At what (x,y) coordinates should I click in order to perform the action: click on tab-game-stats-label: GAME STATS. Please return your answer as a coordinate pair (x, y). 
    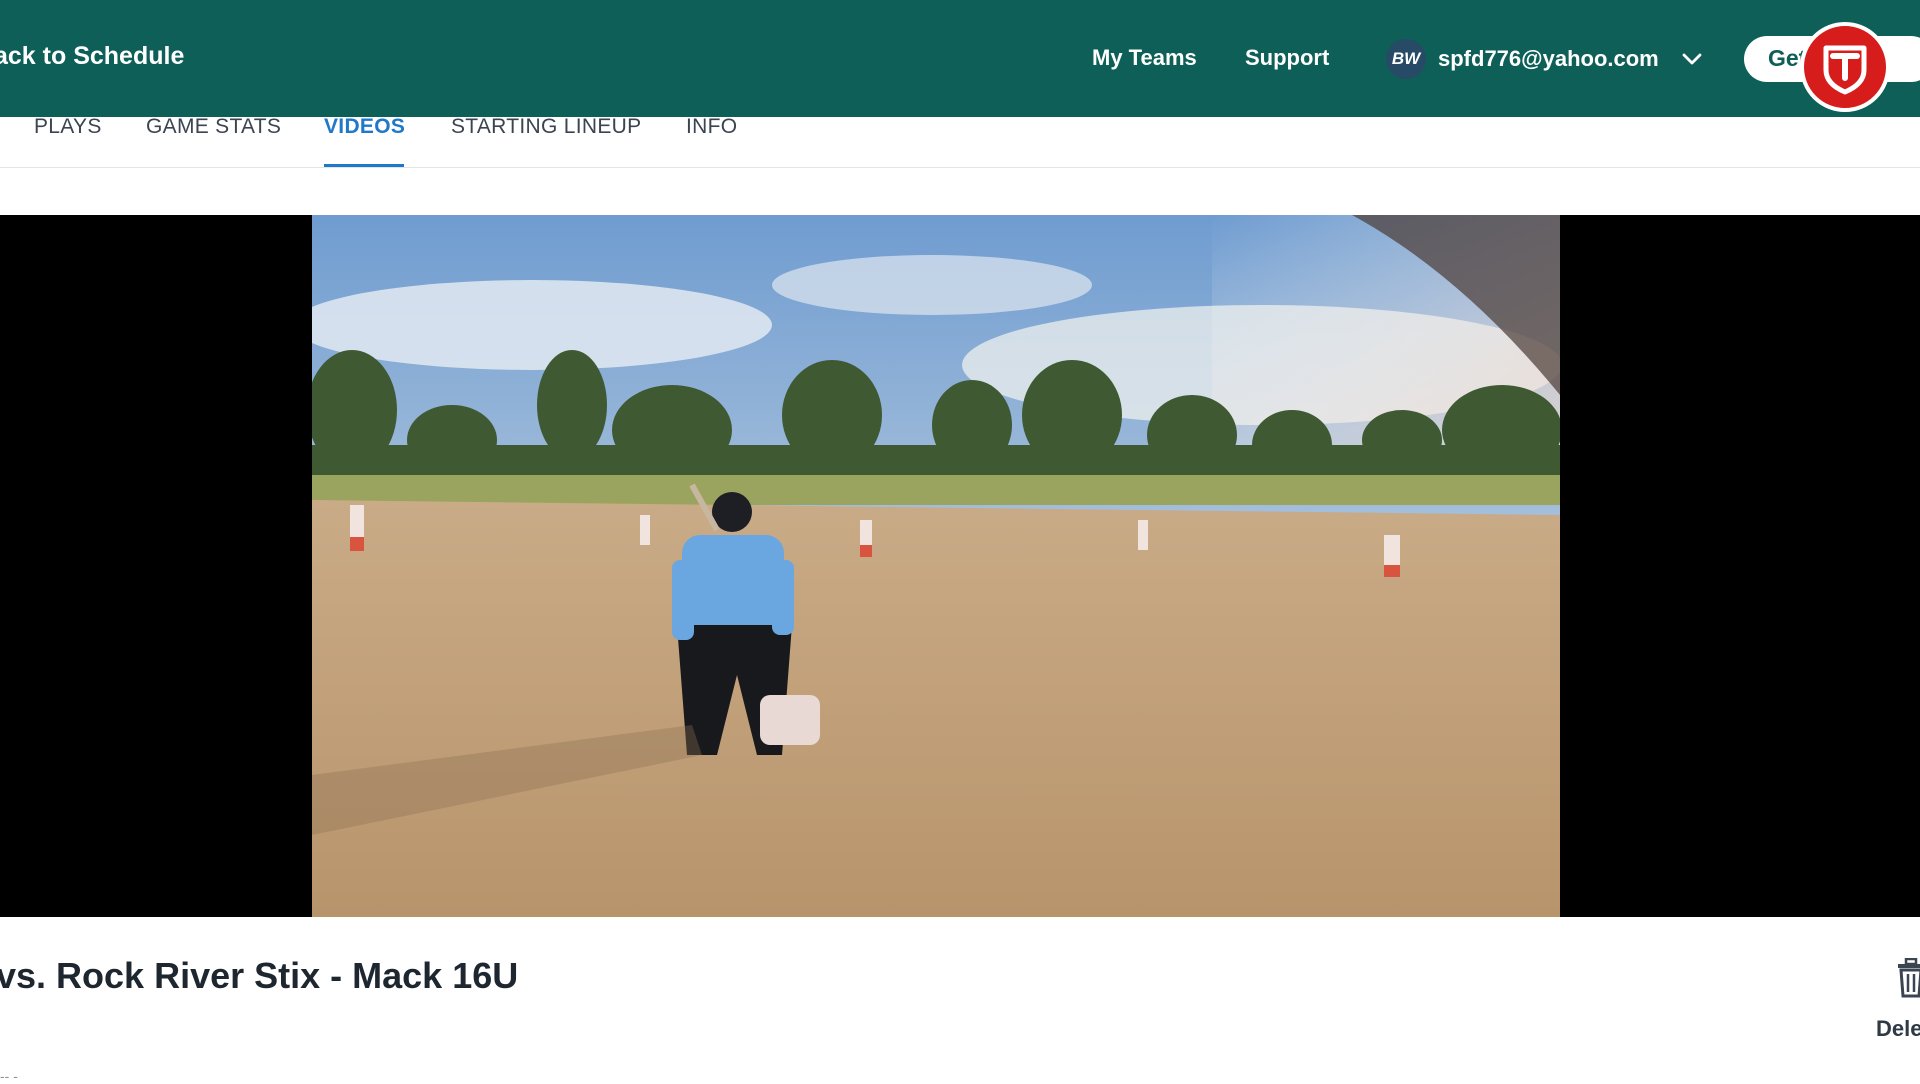
    Looking at the image, I should click on (214, 126).